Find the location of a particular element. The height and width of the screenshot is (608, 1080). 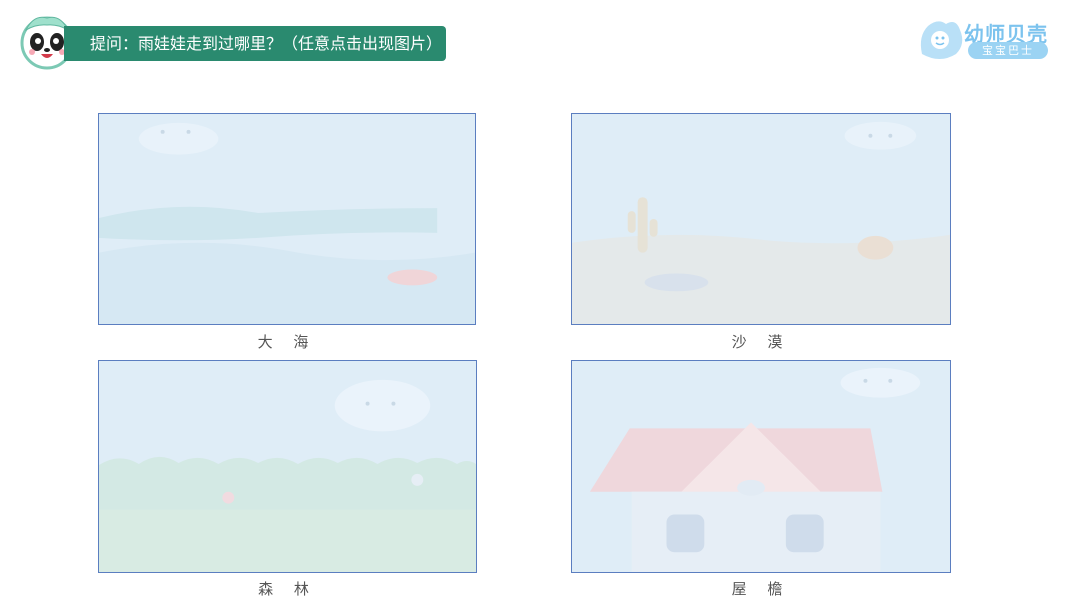

question-banner: 提问：雨娃娃走到过哪里？（任意点击出现图片） is located at coordinates (255, 43).